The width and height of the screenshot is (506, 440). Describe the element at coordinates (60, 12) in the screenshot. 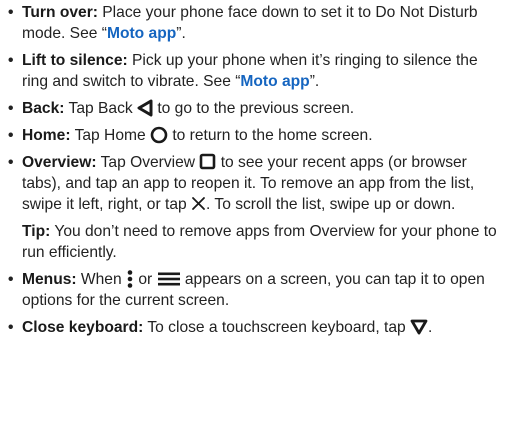

I see `term-label: Turn over:` at that location.